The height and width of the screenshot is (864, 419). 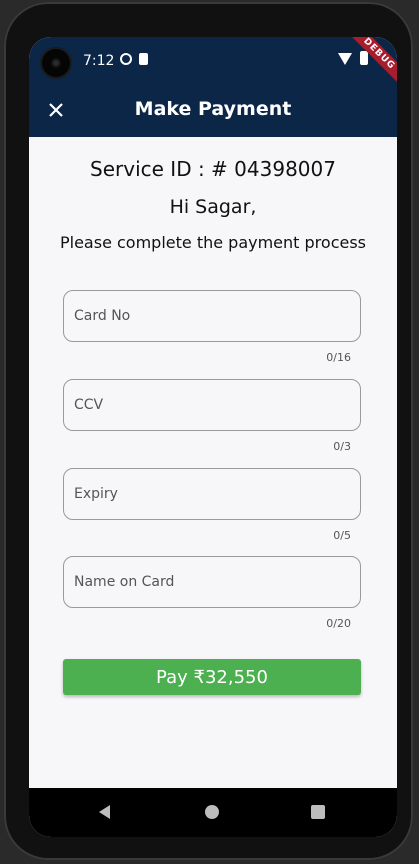 I want to click on navigation-bar, so click(x=213, y=812).